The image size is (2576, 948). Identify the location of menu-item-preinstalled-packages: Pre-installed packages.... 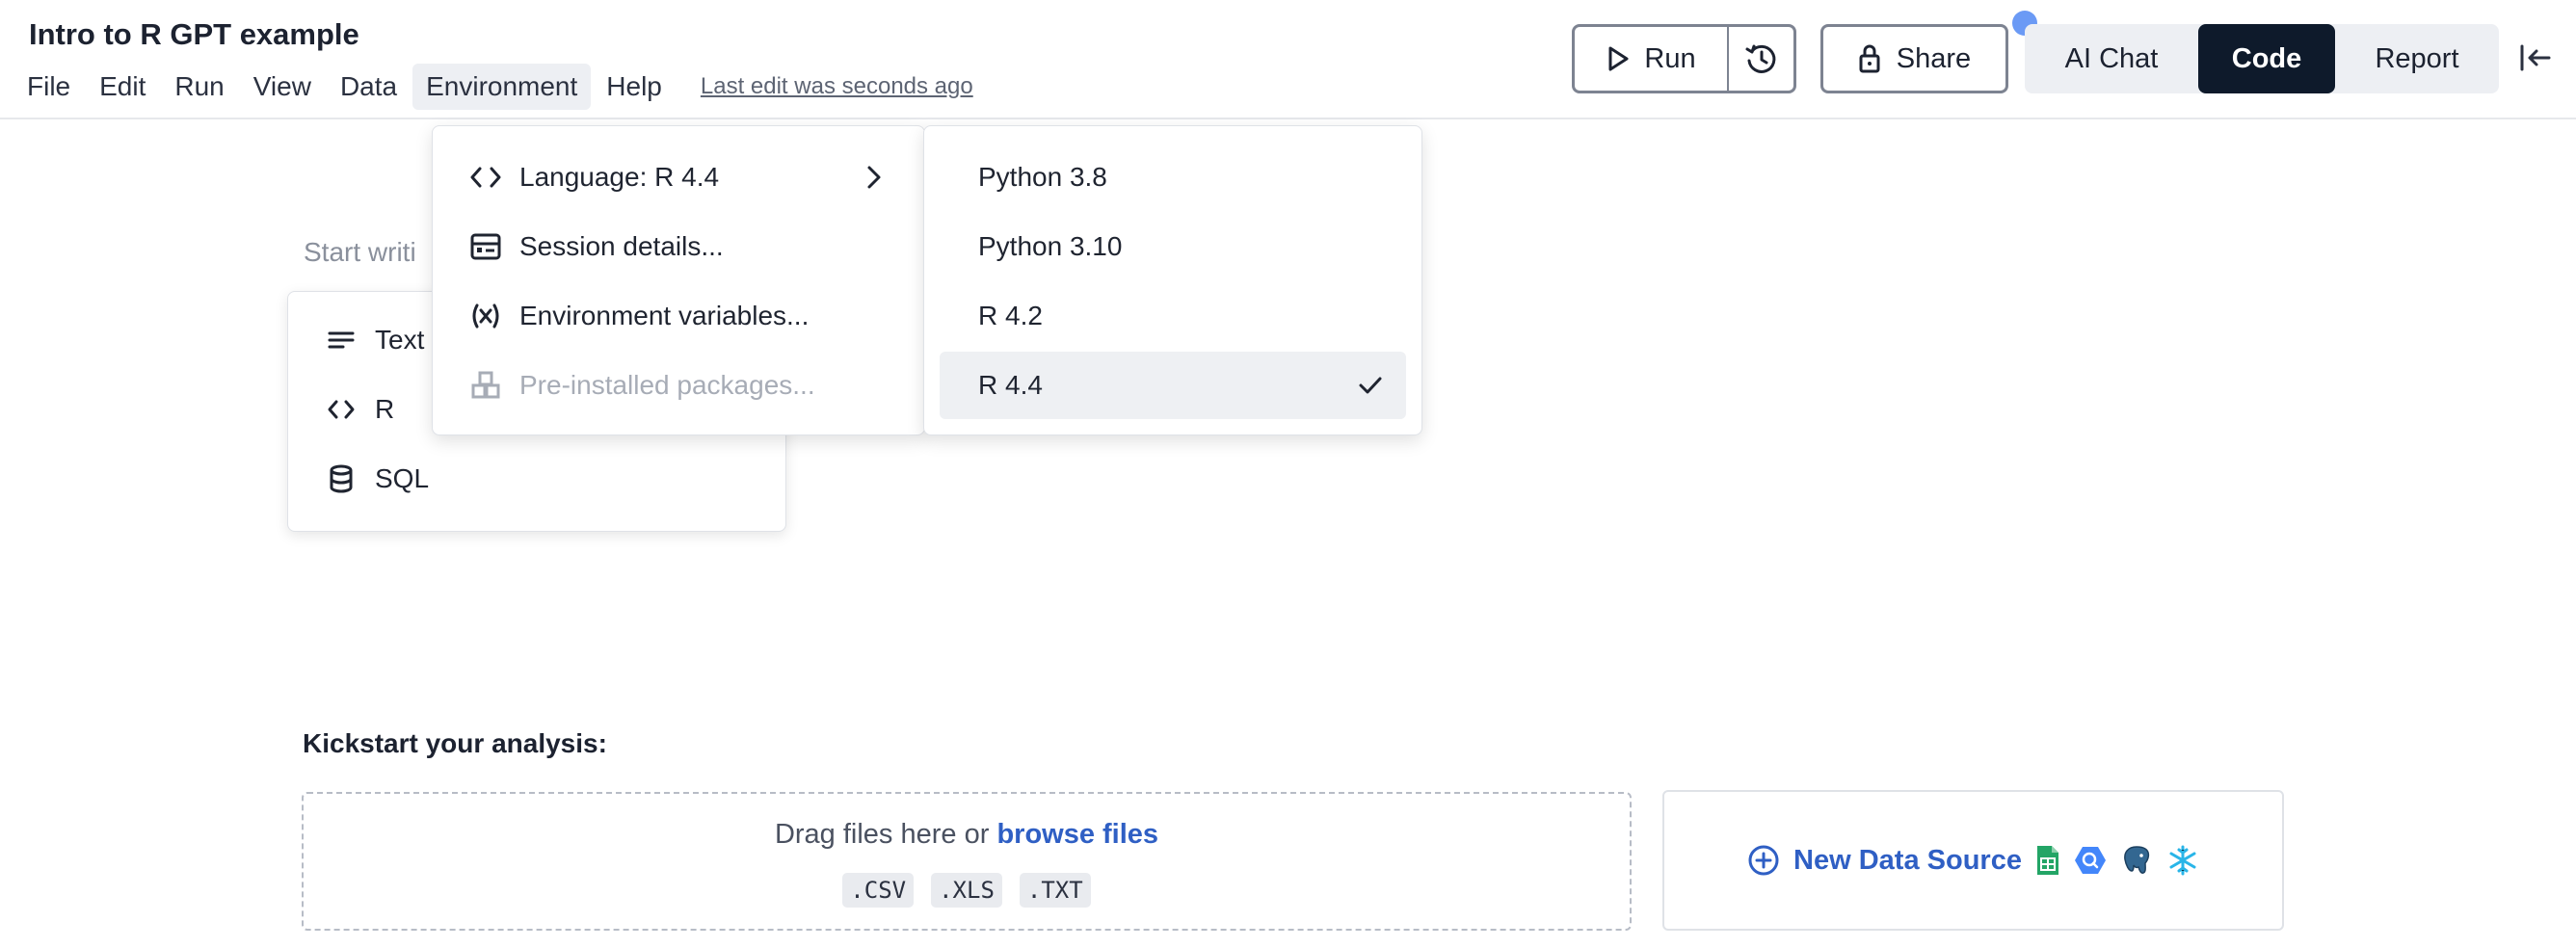
(687, 385).